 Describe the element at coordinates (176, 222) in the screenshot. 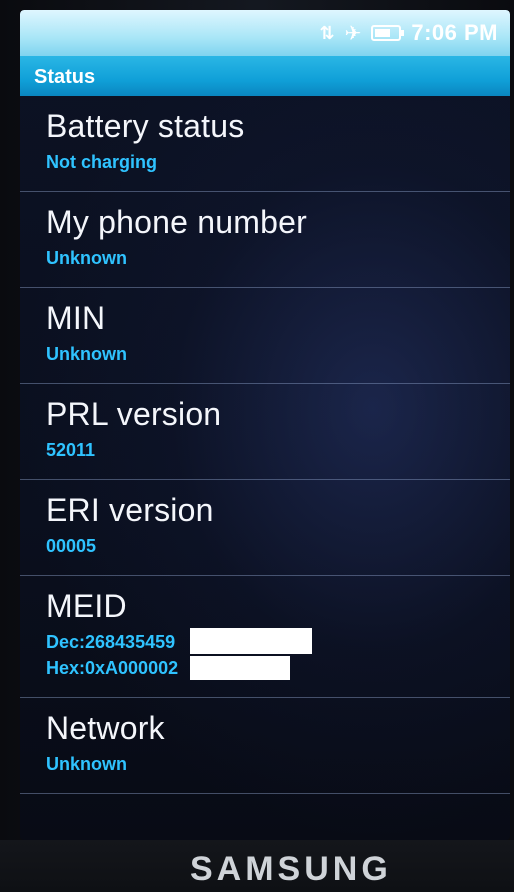

I see `item-label: My phone number` at that location.